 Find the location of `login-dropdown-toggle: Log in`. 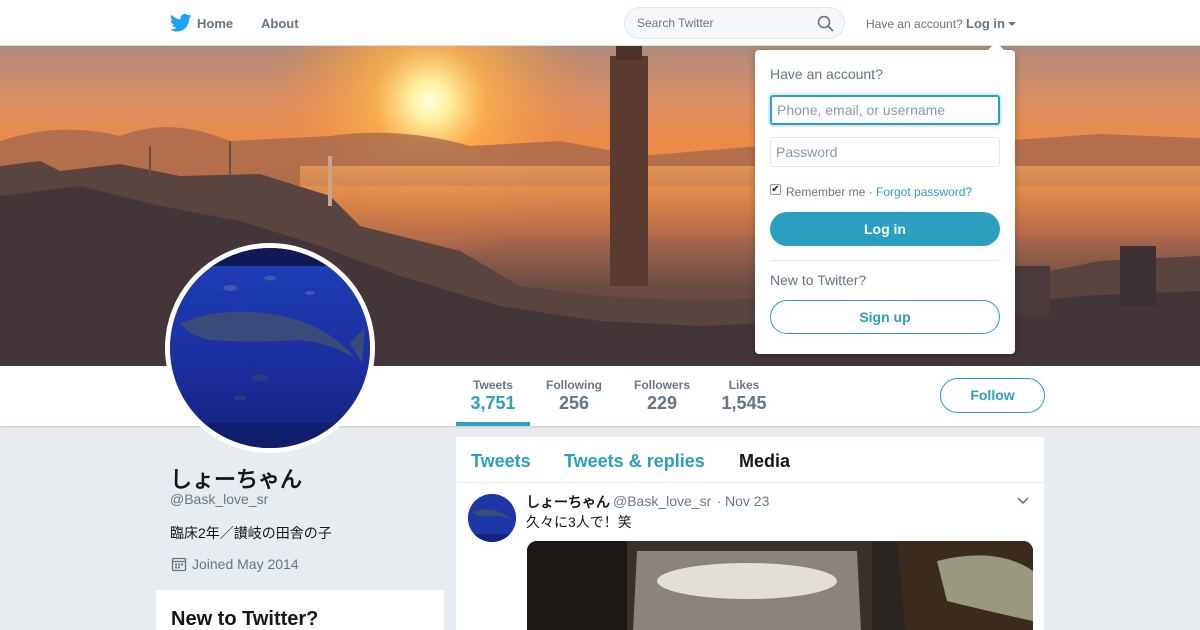

login-dropdown-toggle: Log in is located at coordinates (985, 23).